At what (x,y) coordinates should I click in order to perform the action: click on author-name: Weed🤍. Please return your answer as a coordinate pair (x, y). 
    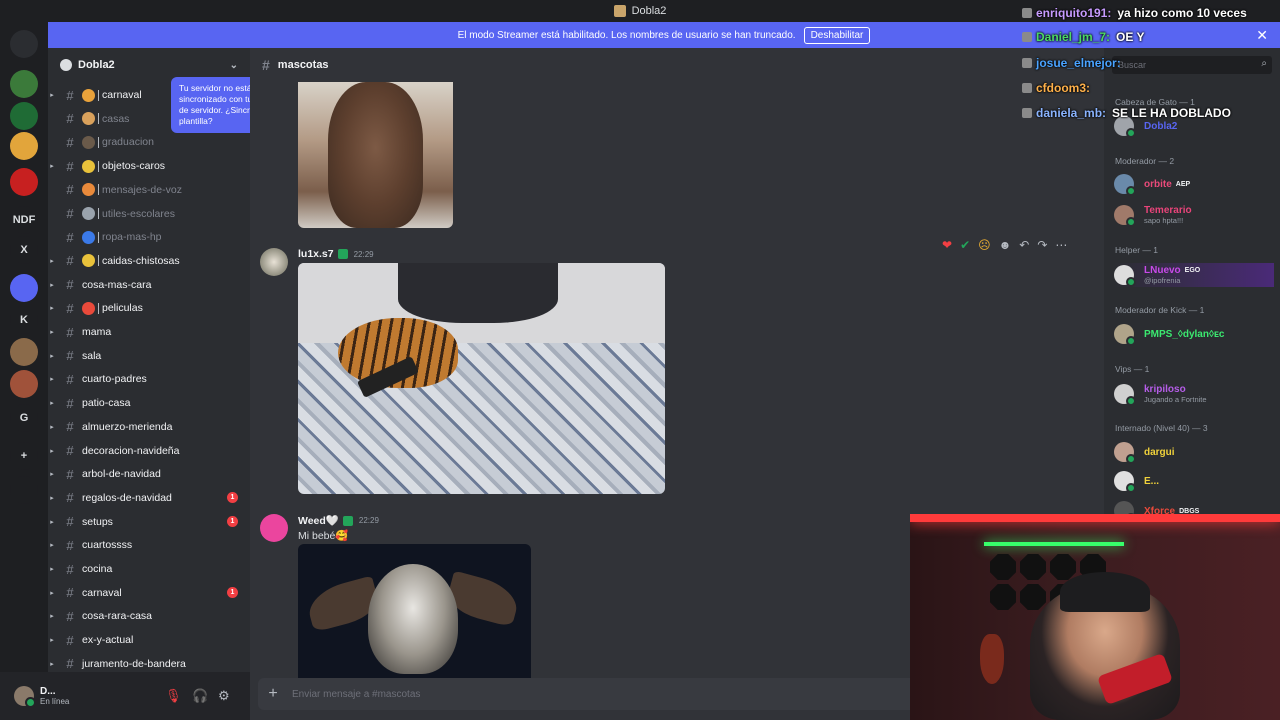
    Looking at the image, I should click on (318, 520).